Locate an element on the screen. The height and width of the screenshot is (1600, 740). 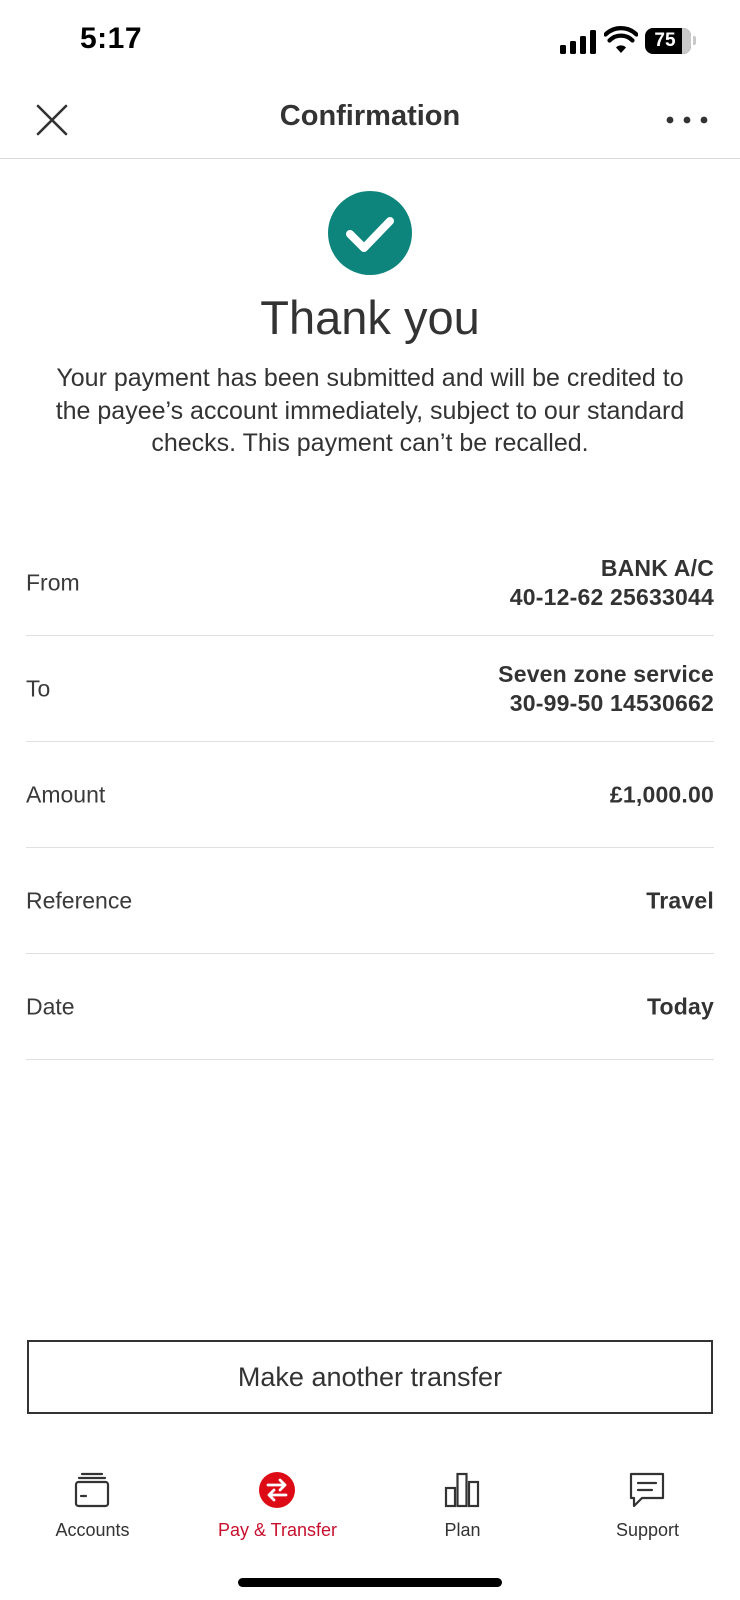
tab-label: Support is located at coordinates (647, 1530).